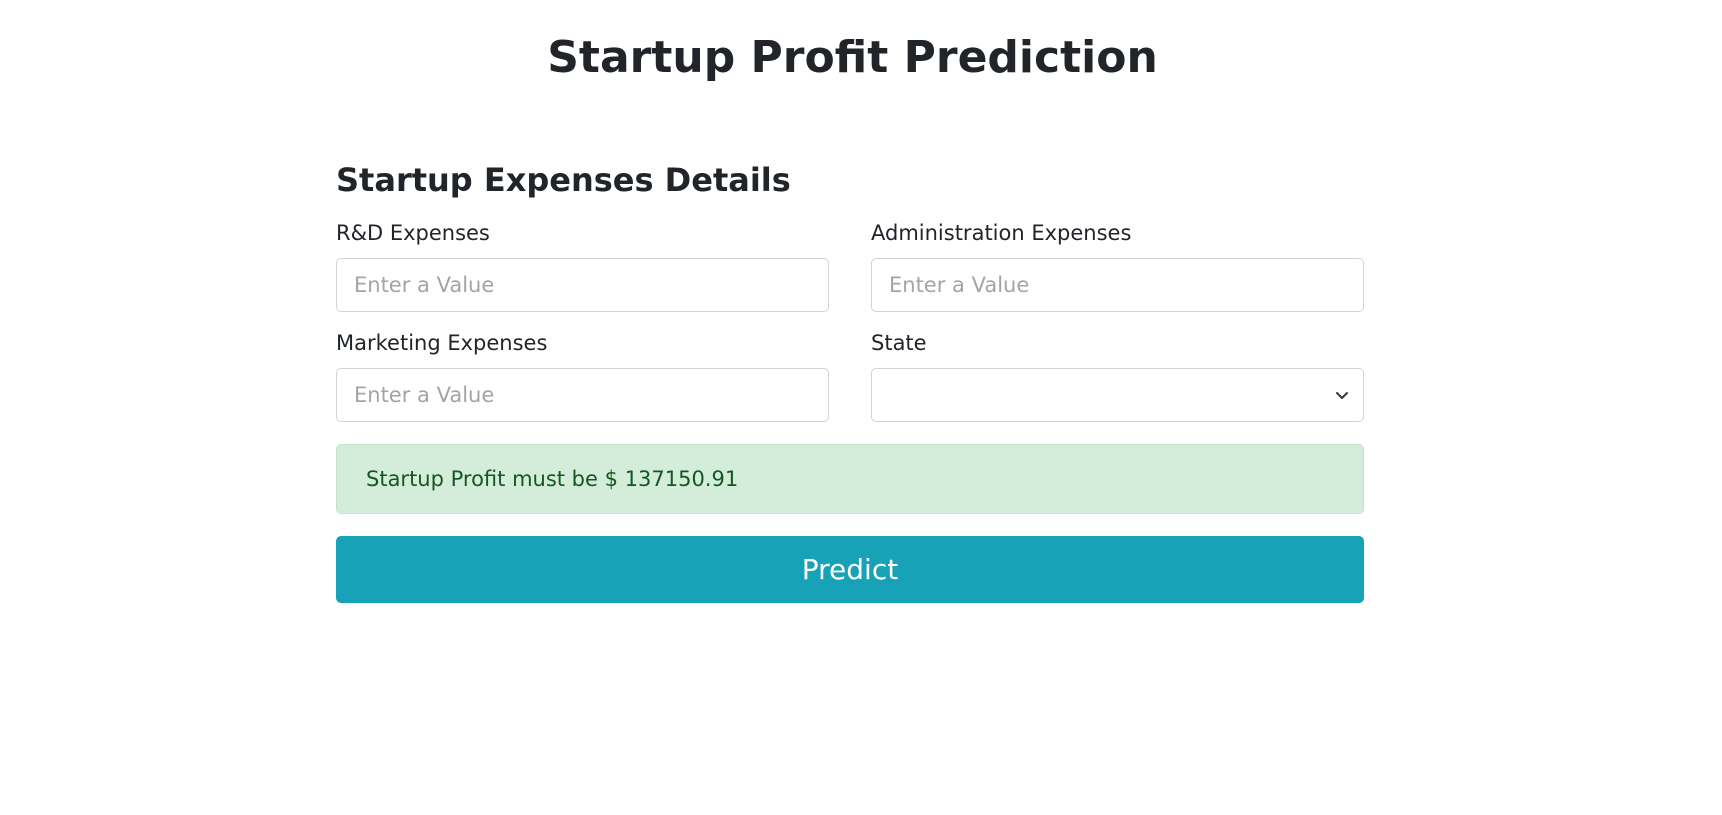  I want to click on marketing-expenses-input, so click(582, 395).